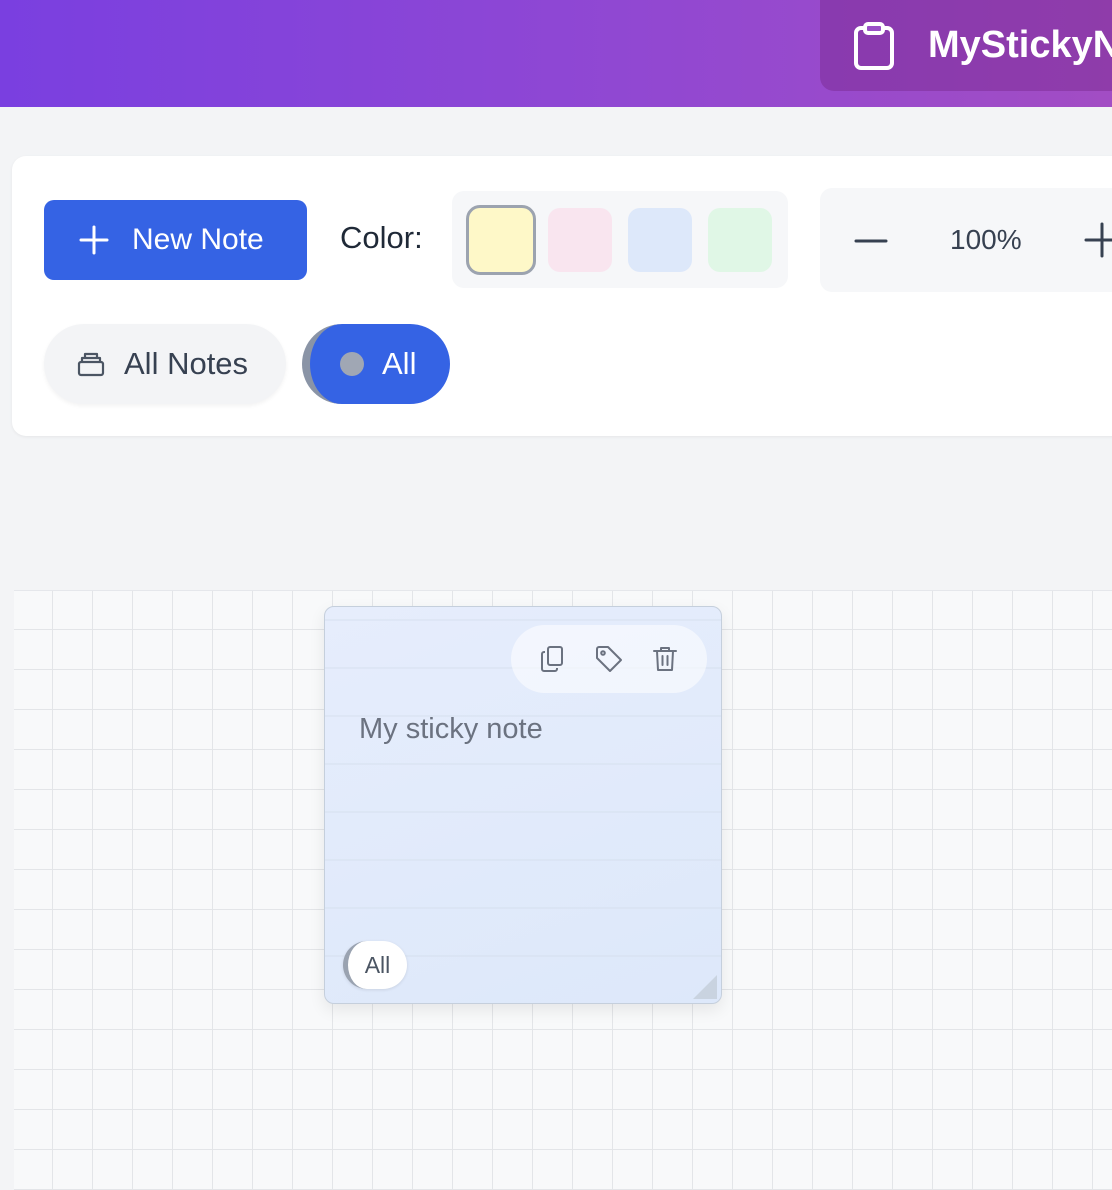  What do you see at coordinates (665, 659) in the screenshot?
I see `trash-icon` at bounding box center [665, 659].